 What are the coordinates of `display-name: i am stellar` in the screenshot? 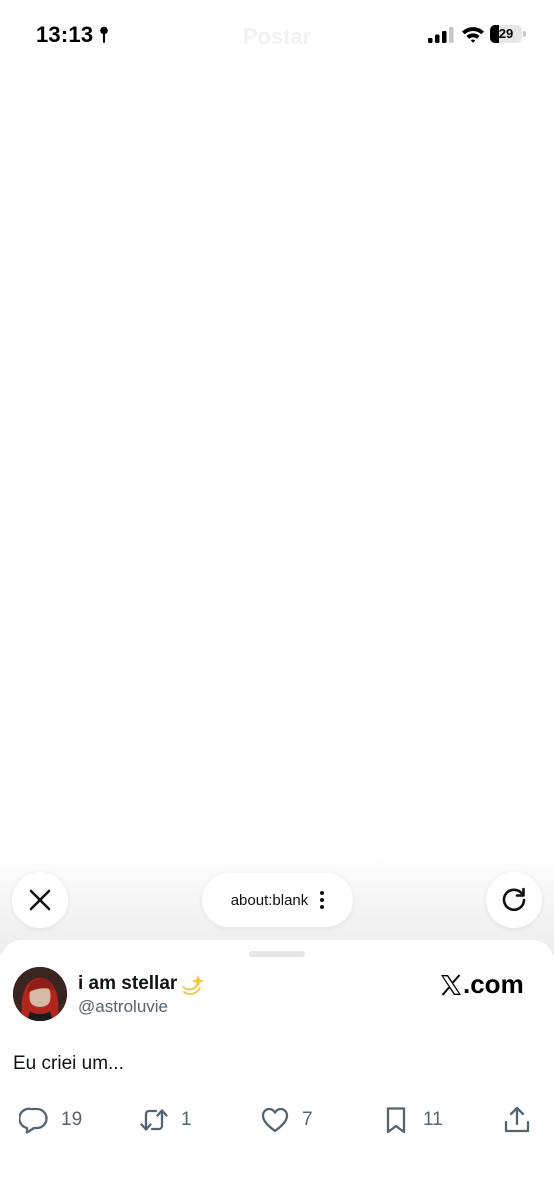 It's located at (127, 984).